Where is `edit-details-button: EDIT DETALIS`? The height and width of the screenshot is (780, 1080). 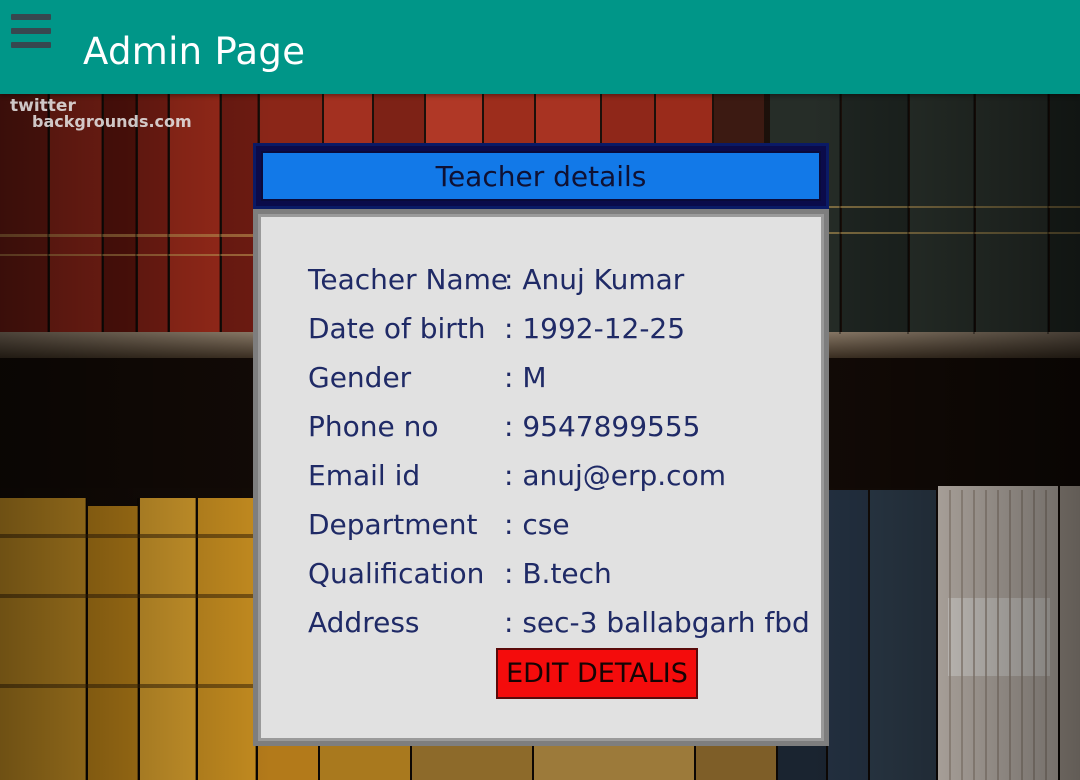 edit-details-button: EDIT DETALIS is located at coordinates (597, 673).